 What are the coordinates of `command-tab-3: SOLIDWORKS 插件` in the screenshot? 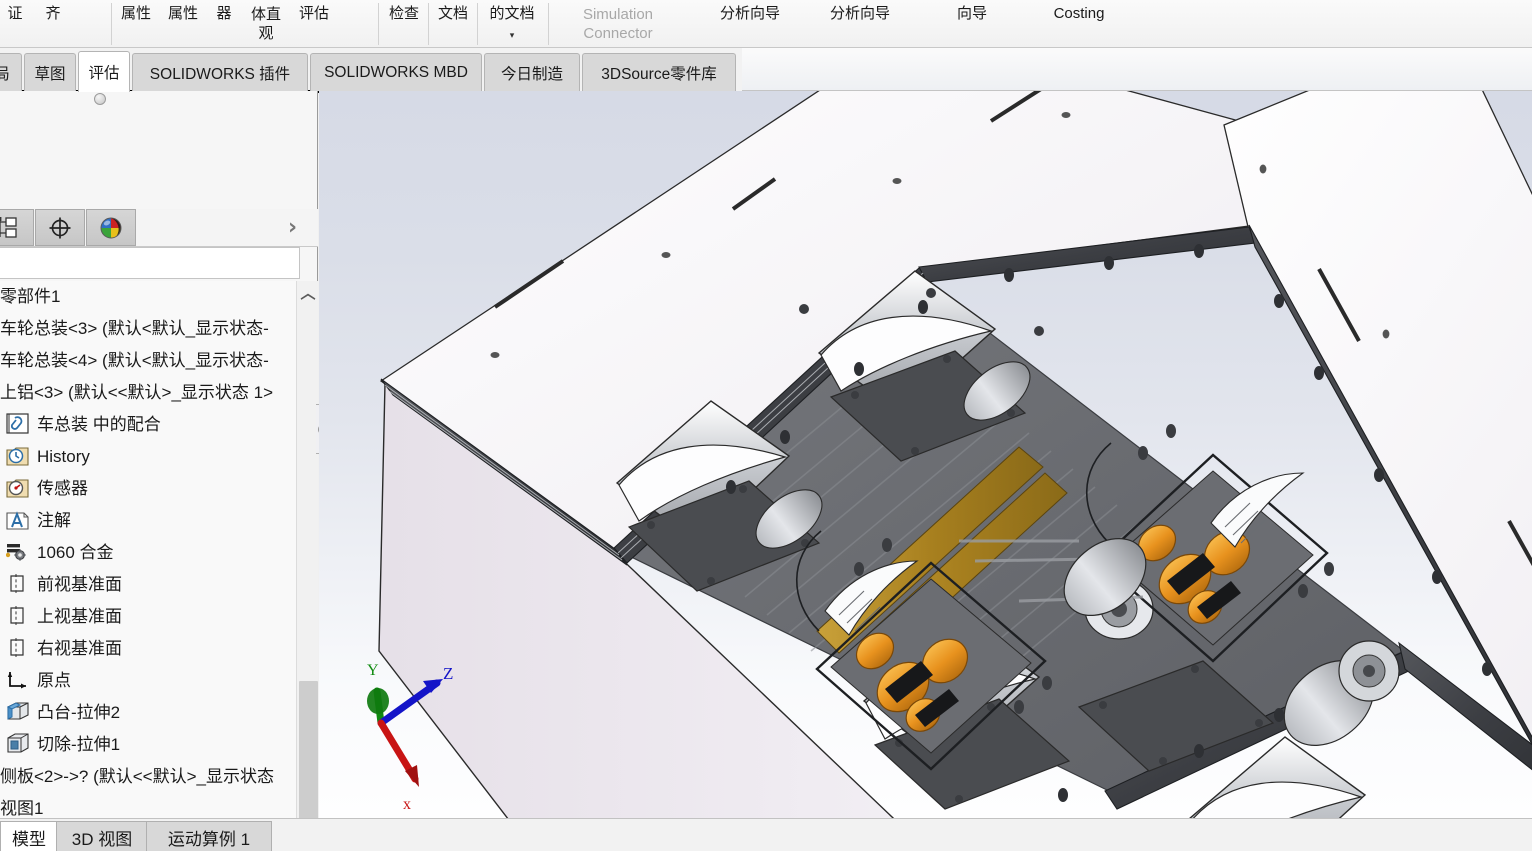 It's located at (220, 72).